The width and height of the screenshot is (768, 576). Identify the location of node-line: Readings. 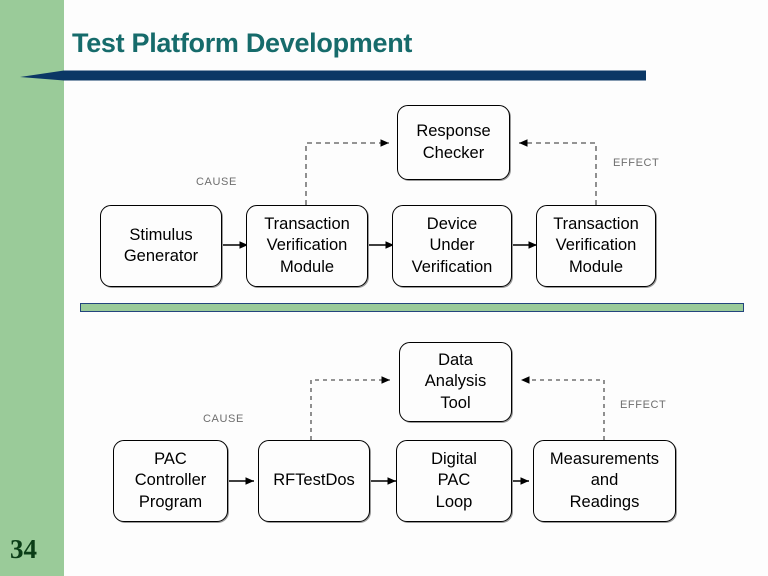
(604, 501).